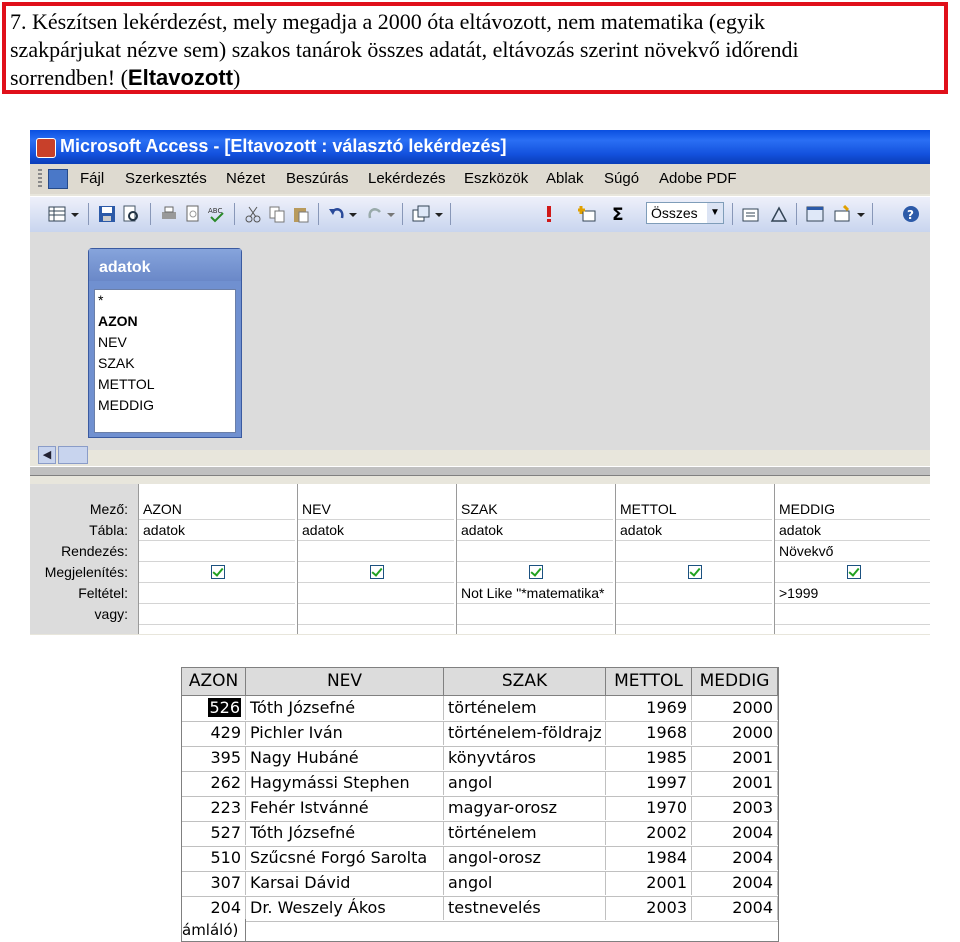  Describe the element at coordinates (480, 471) in the screenshot. I see `pane-splitter` at that location.